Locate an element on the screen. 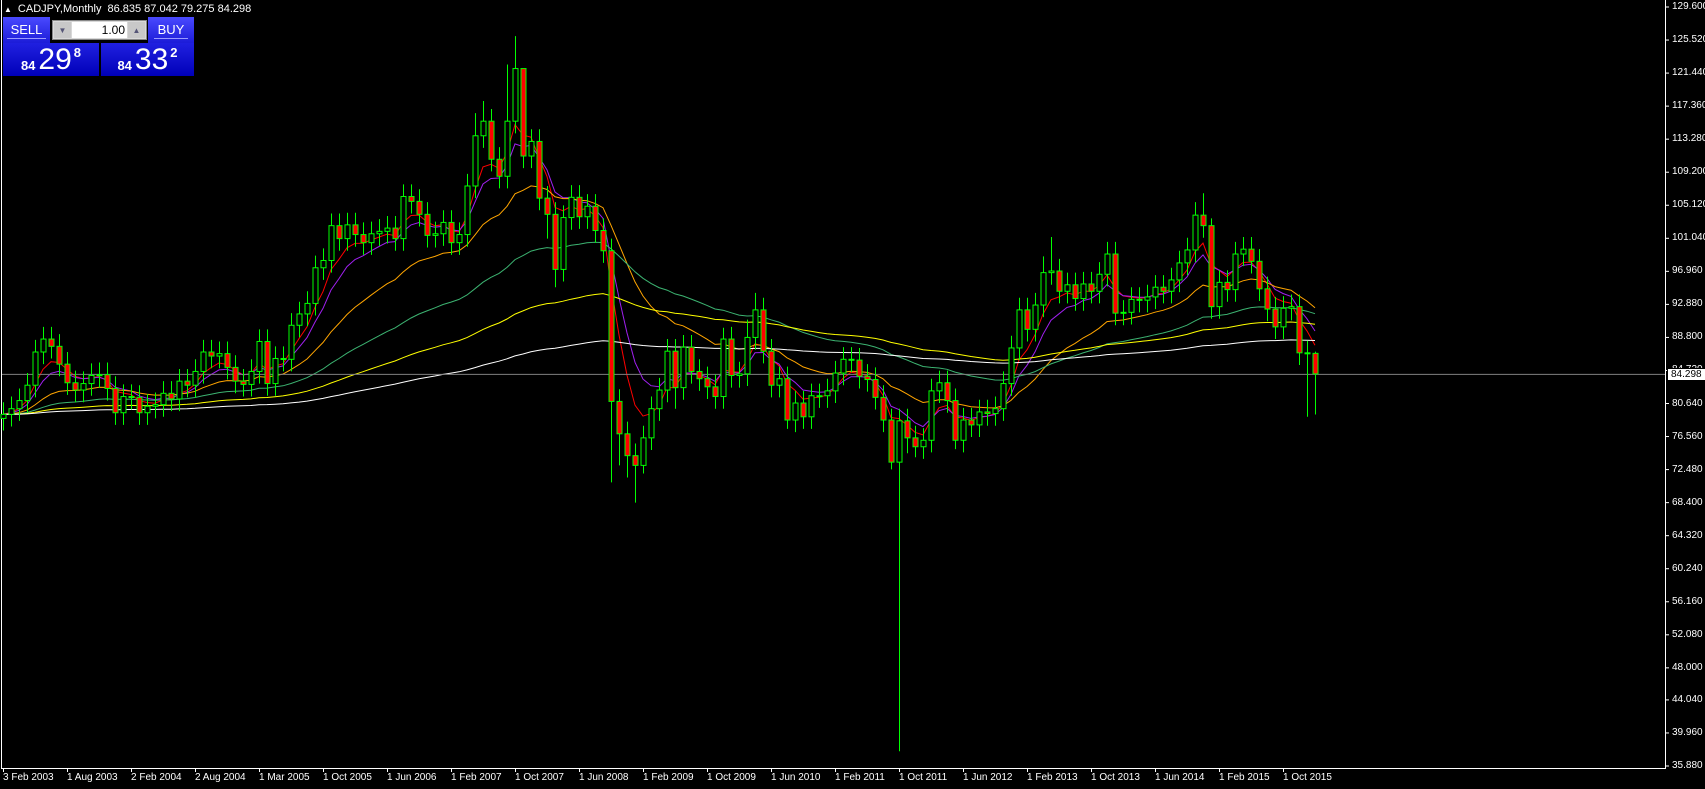  lot-size-stepper: ▼ ▲ is located at coordinates (99, 30).